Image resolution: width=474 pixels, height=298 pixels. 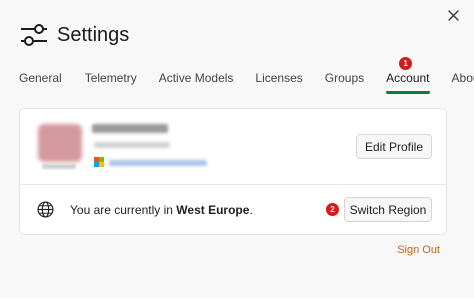 I want to click on page-title: Settings, so click(x=93, y=34).